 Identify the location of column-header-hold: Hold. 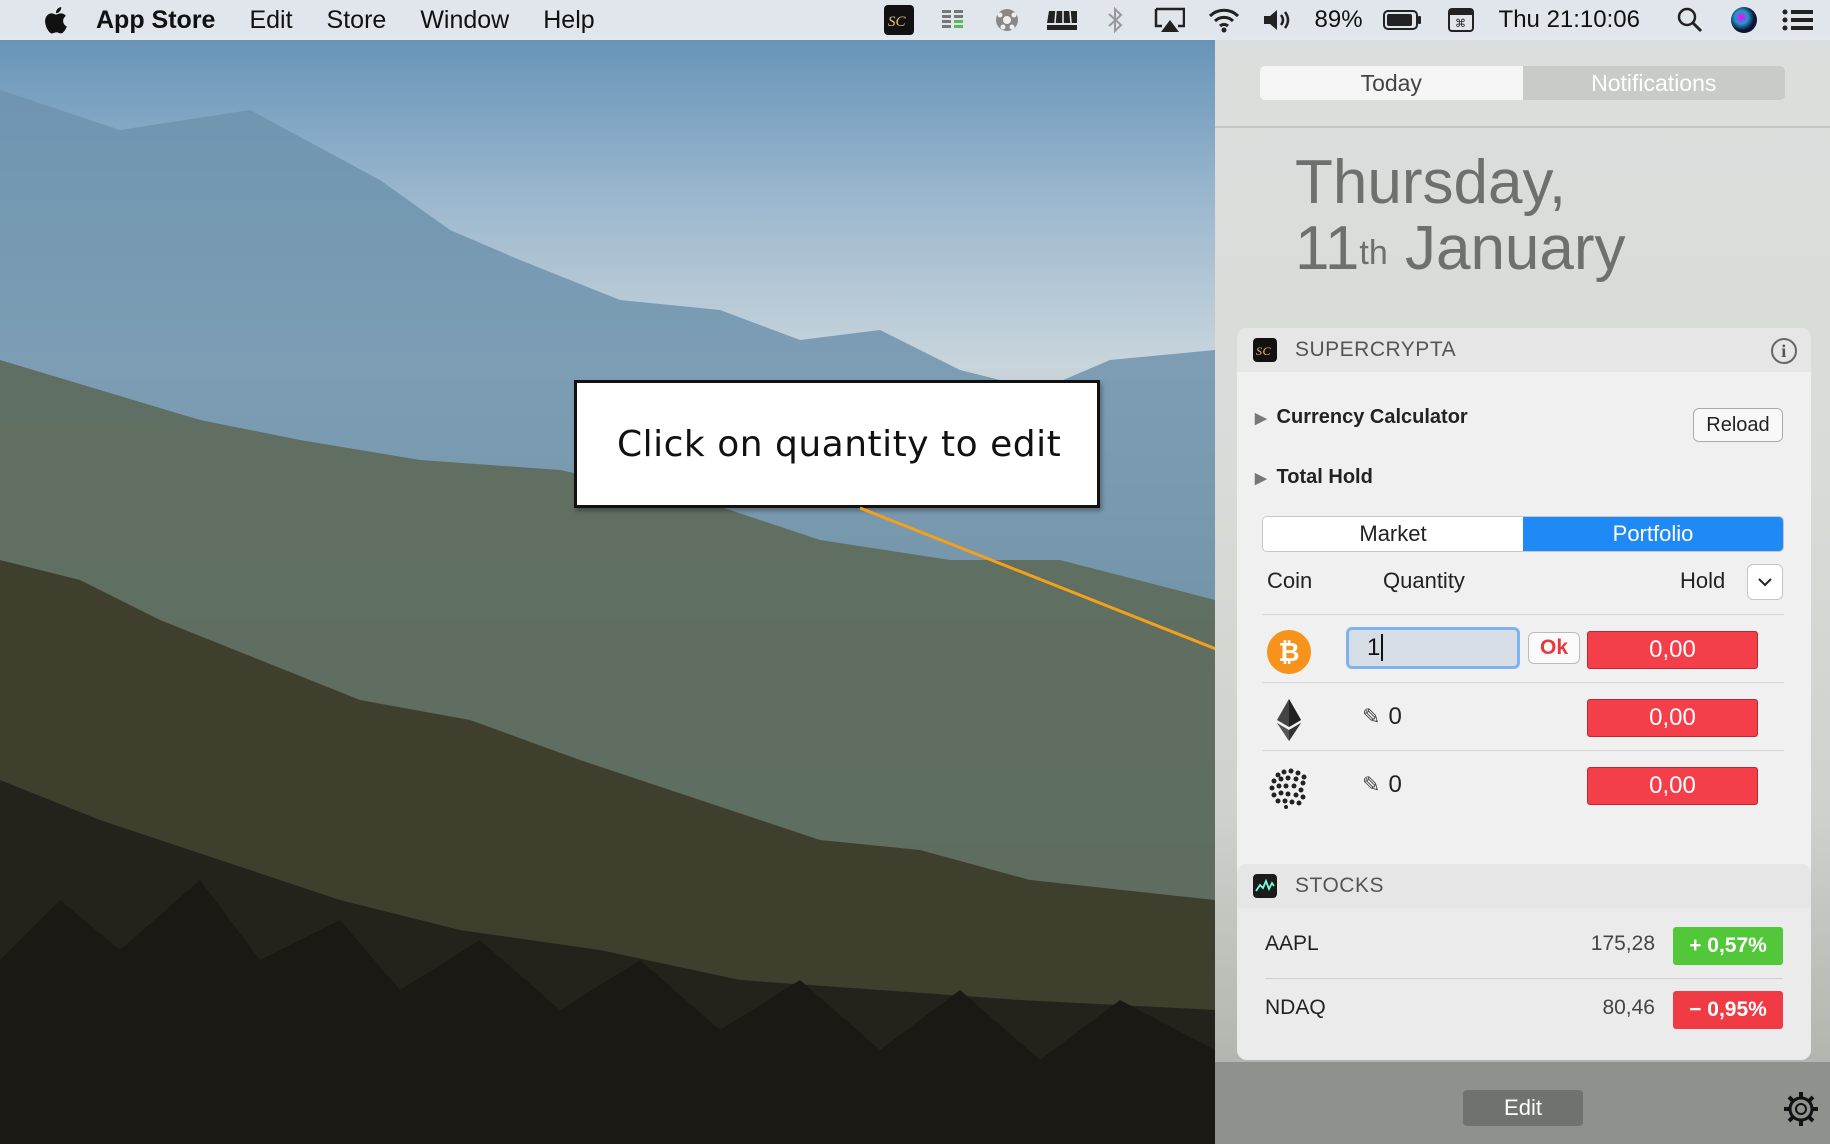
(1703, 580).